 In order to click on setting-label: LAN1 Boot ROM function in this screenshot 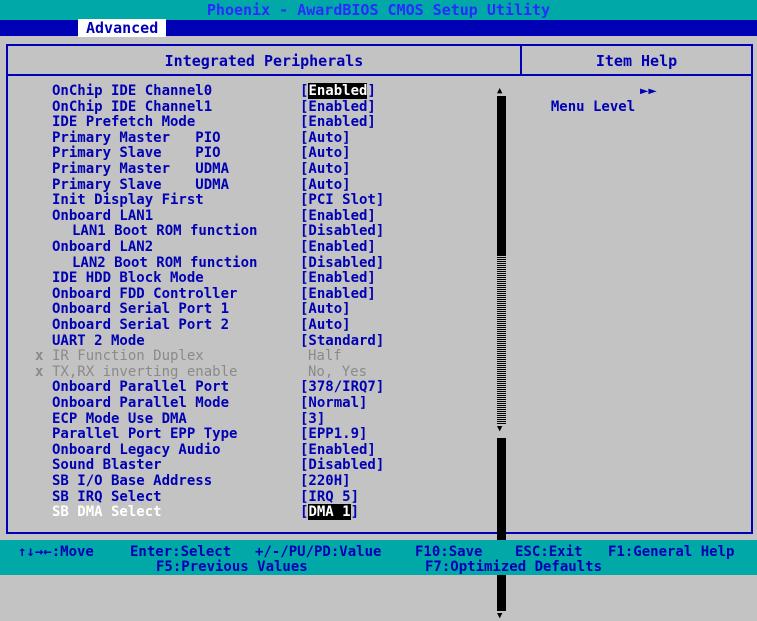, I will do `click(165, 231)`.